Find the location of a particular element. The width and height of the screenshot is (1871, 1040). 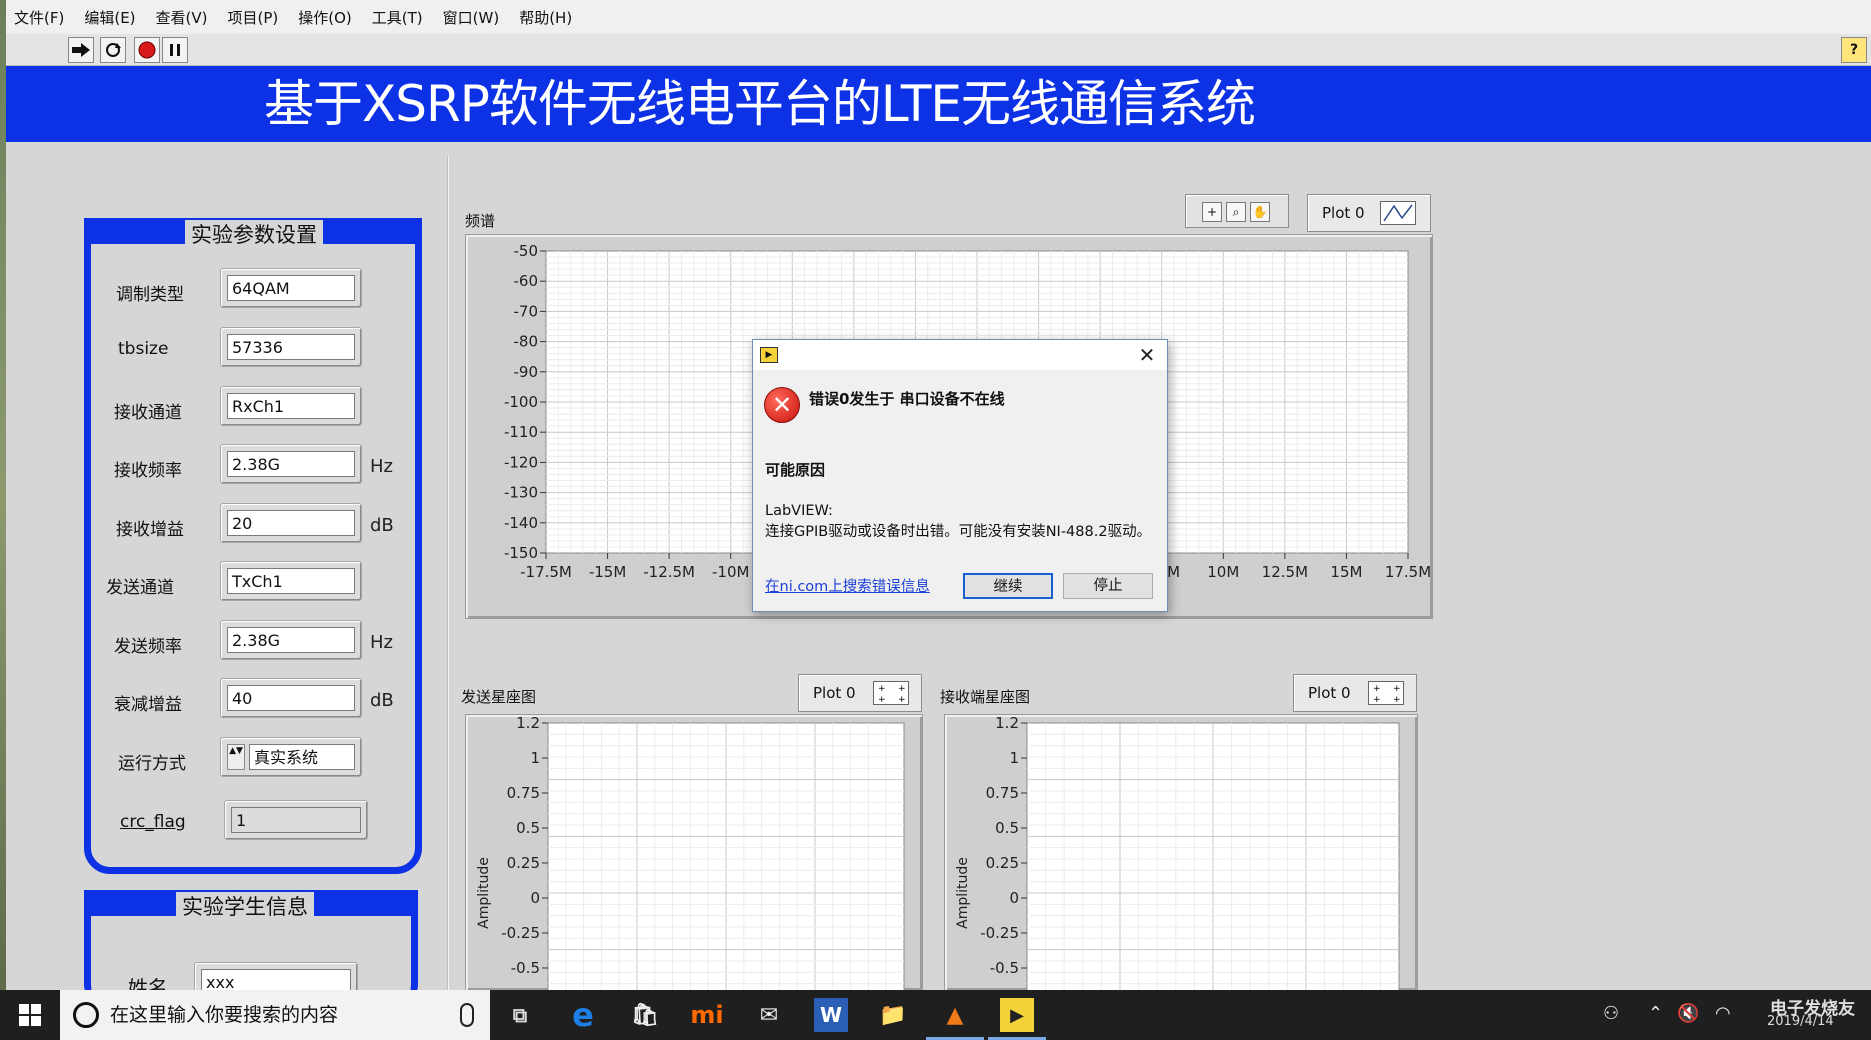

y-tick-label: 0.5 is located at coordinates (528, 828).